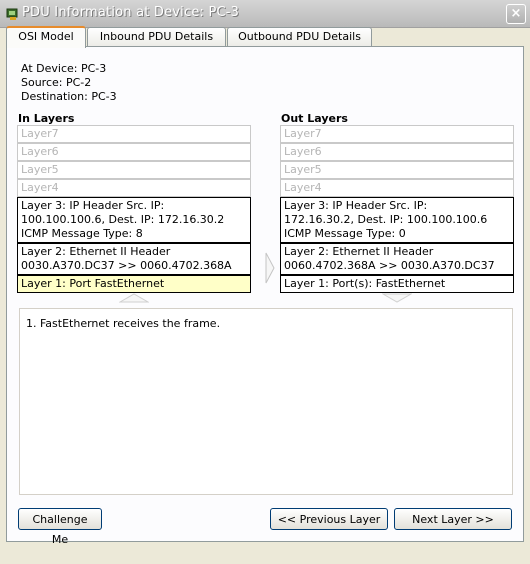 Image resolution: width=530 pixels, height=564 pixels. I want to click on next-layer-button: Next Layer >>, so click(453, 519).